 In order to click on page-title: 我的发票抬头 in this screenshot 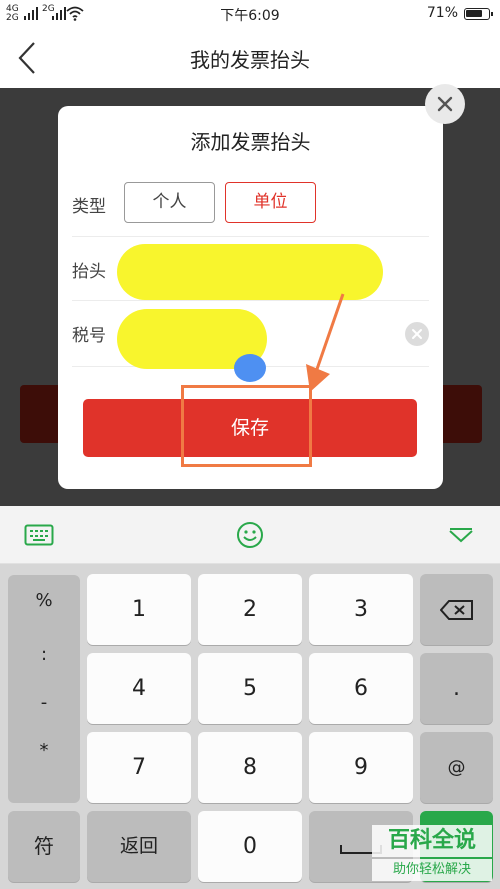, I will do `click(250, 60)`.